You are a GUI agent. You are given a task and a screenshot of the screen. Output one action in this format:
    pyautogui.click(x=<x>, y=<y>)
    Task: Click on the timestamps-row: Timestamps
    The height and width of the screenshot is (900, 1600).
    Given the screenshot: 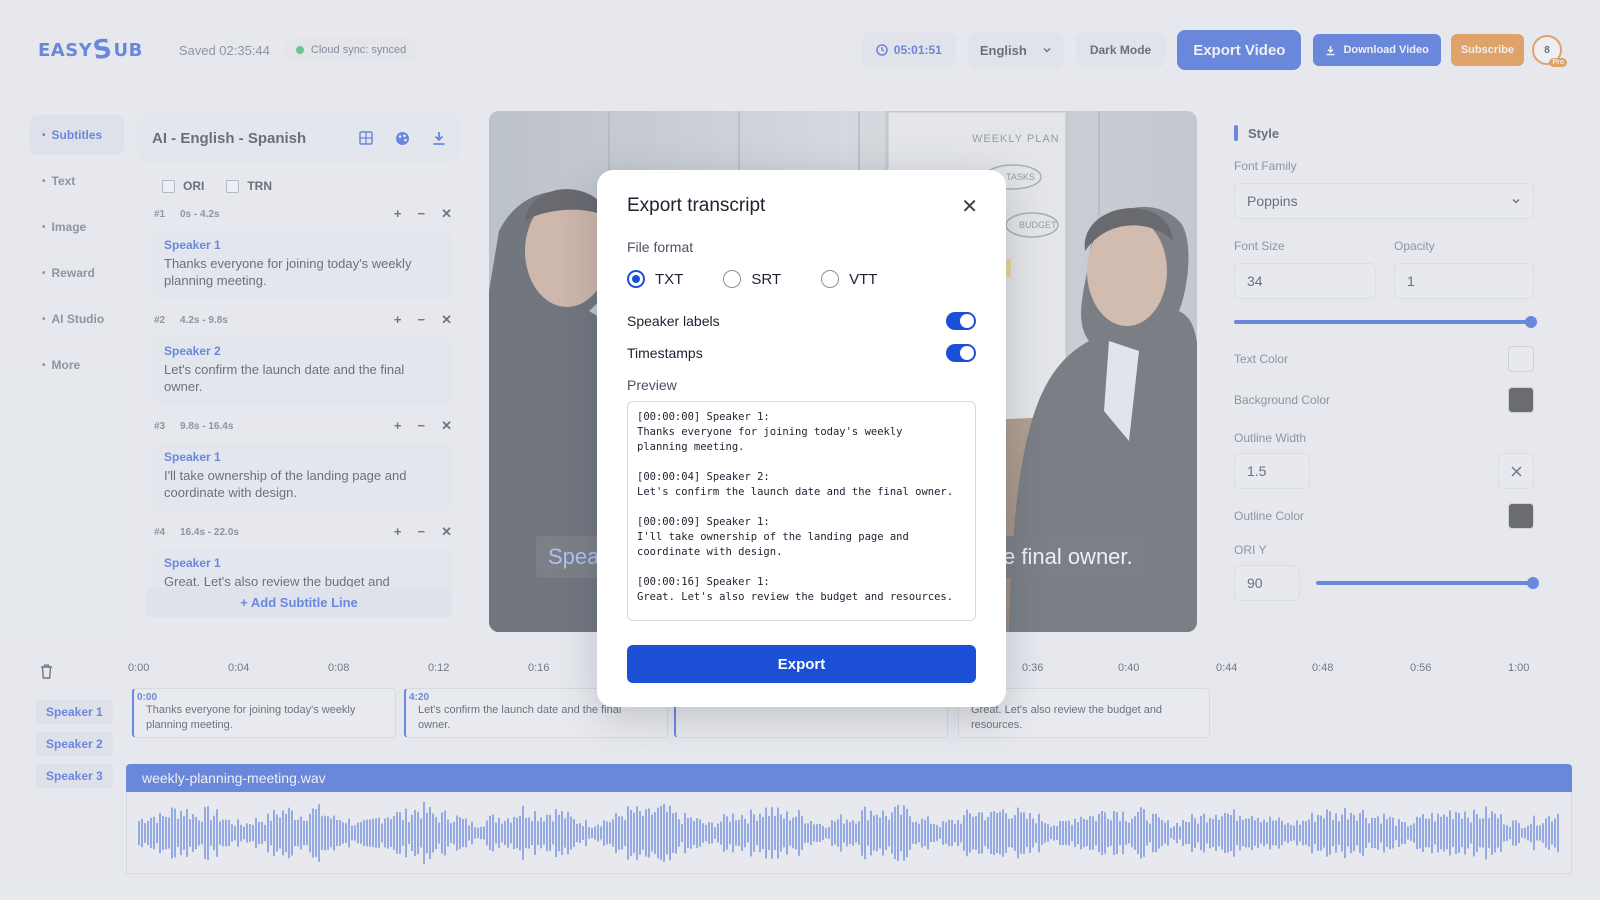 What is the action you would take?
    pyautogui.click(x=801, y=353)
    